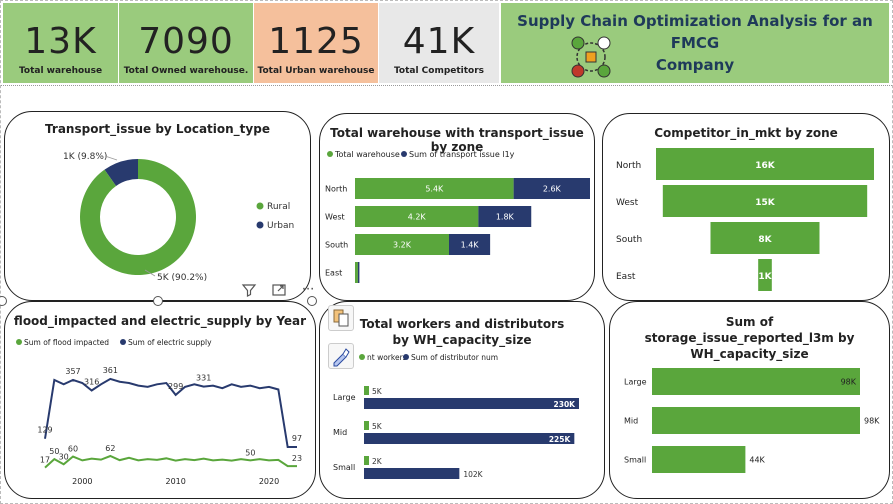  I want to click on bar-transport-issue, so click(358, 272).